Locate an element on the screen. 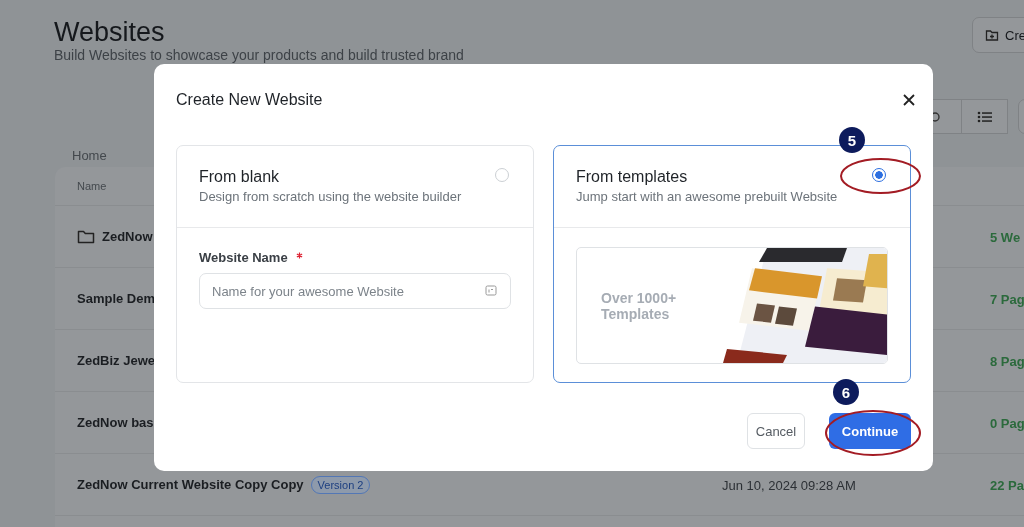 Image resolution: width=1024 pixels, height=527 pixels. option-title: From templates is located at coordinates (632, 177).